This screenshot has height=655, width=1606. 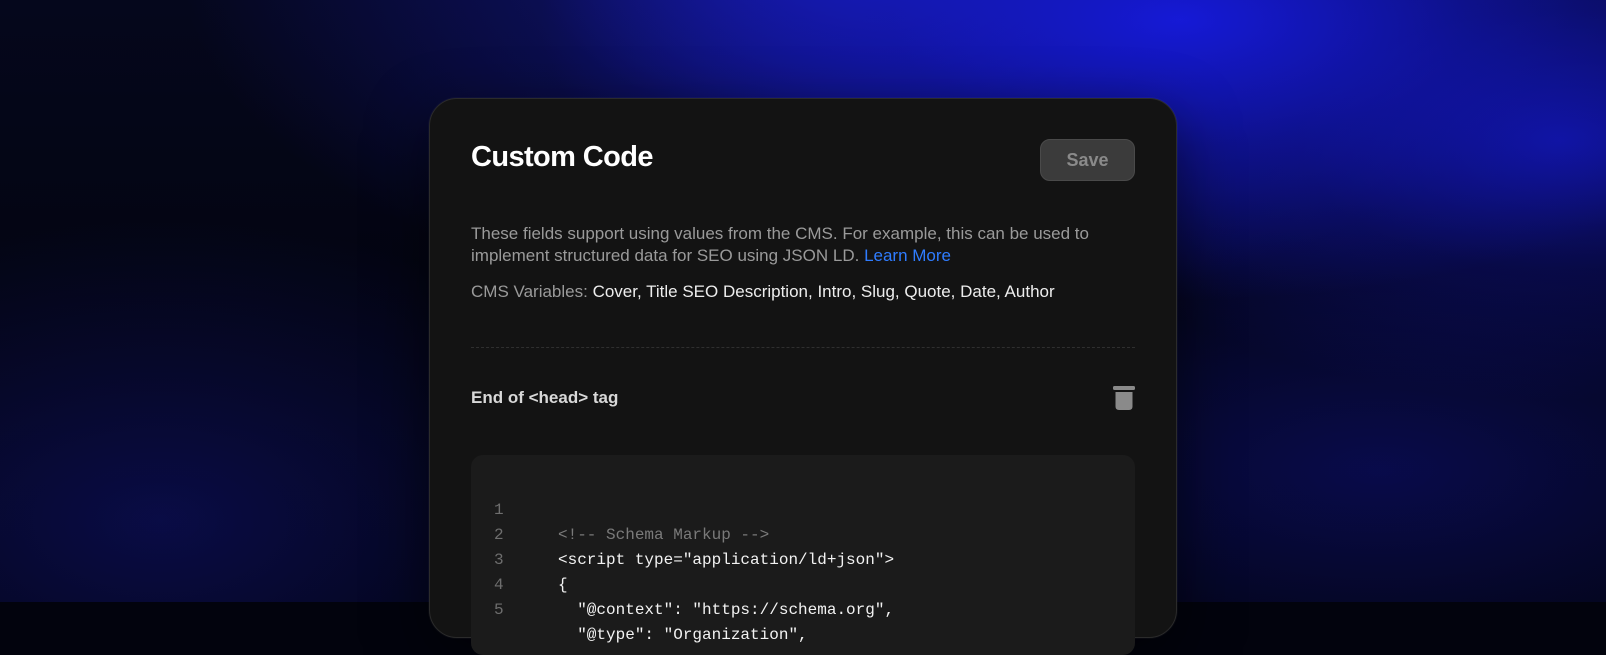 What do you see at coordinates (563, 585) in the screenshot?
I see `line-code: {` at bounding box center [563, 585].